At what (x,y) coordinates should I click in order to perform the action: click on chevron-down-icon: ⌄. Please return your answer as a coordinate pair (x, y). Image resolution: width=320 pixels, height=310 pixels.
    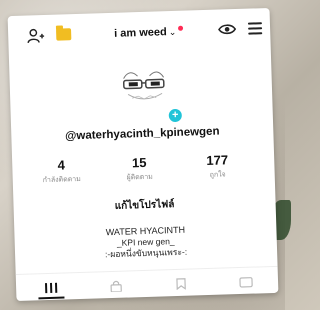
    Looking at the image, I should click on (172, 31).